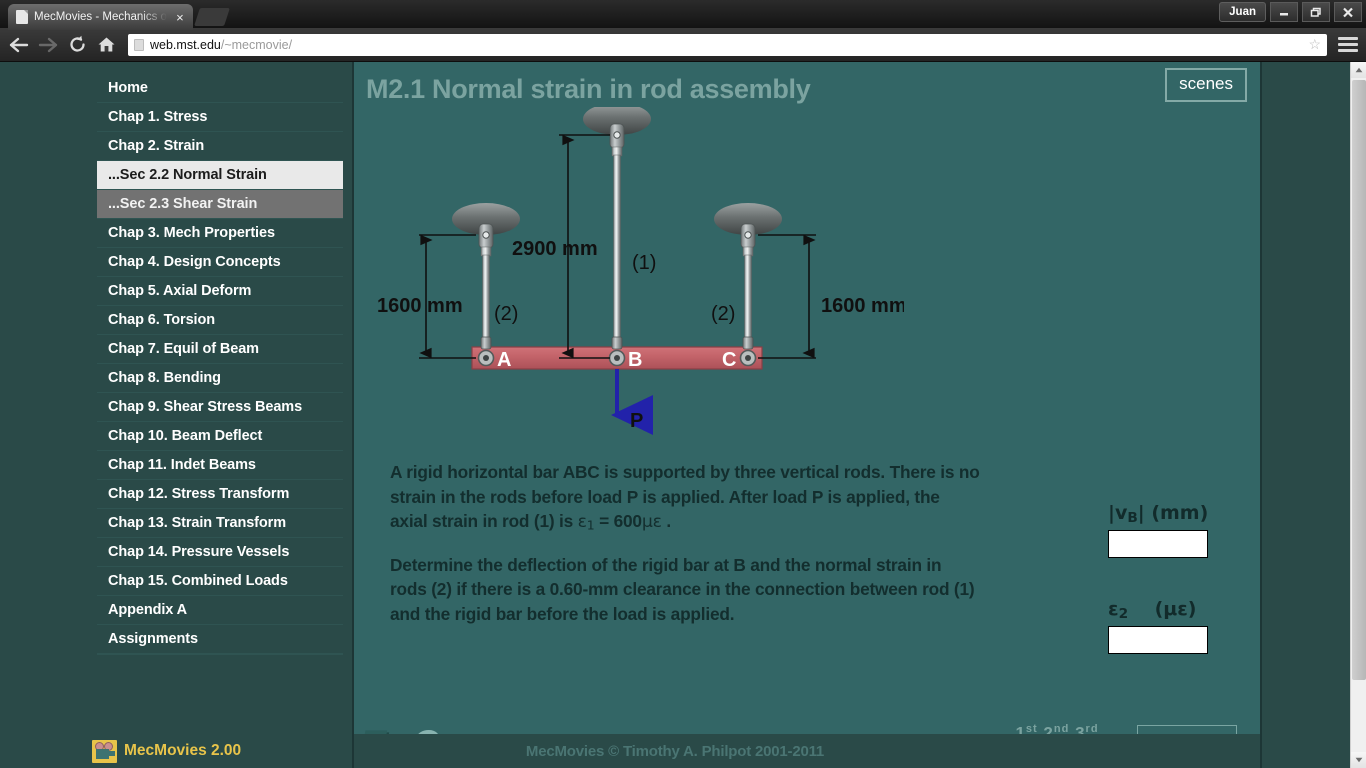 Image resolution: width=1366 pixels, height=768 pixels. I want to click on sidebar-item-label: Chap 4. Design Concepts, so click(194, 262).